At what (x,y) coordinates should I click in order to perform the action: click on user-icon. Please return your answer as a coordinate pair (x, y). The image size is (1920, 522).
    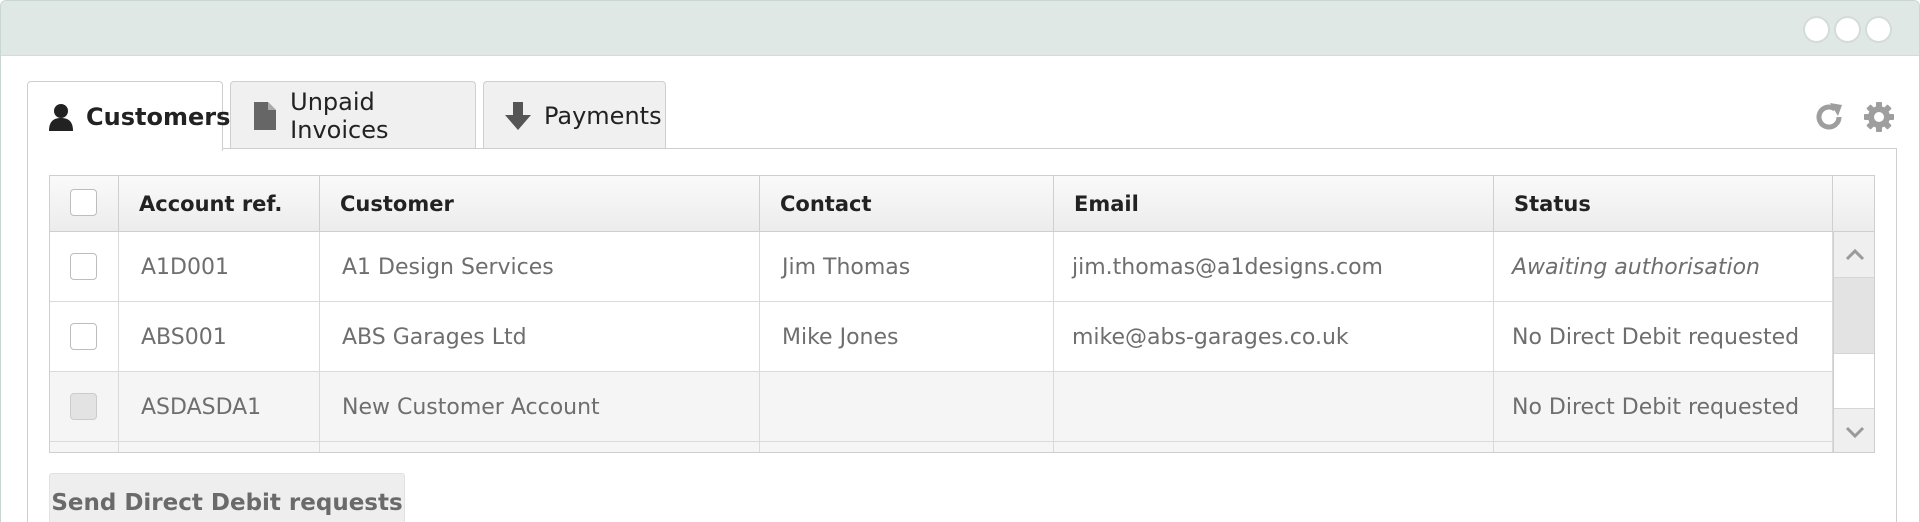
    Looking at the image, I should click on (61, 117).